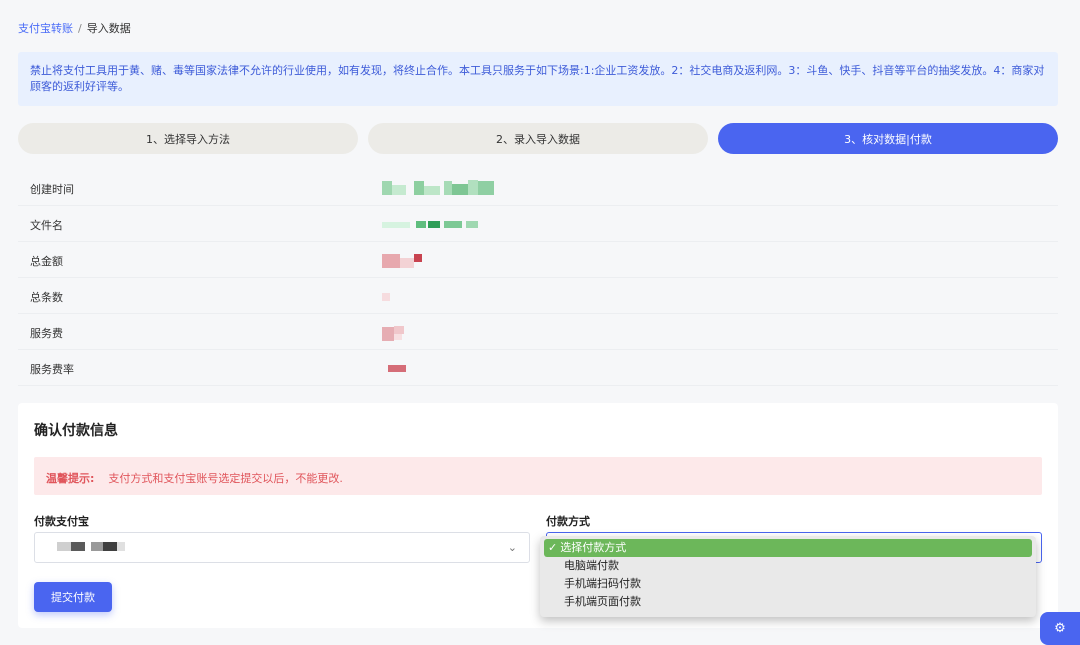 This screenshot has width=1080, height=645. What do you see at coordinates (188, 138) in the screenshot?
I see `step-1: 1、选择导入方法` at bounding box center [188, 138].